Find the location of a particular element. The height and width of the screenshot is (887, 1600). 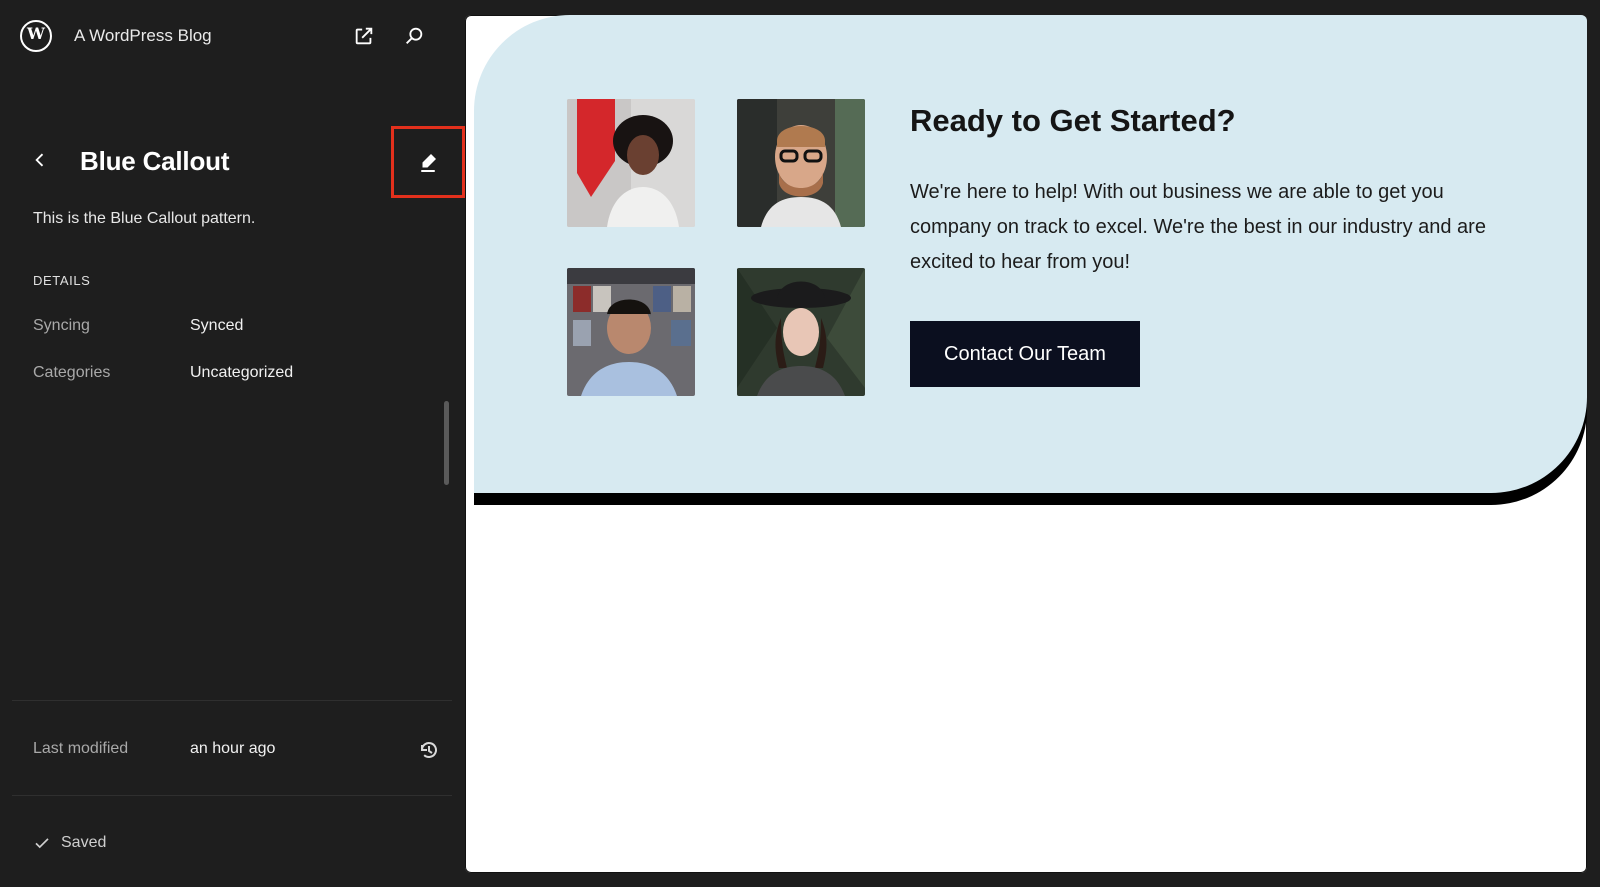

revisions-button is located at coordinates (429, 750).